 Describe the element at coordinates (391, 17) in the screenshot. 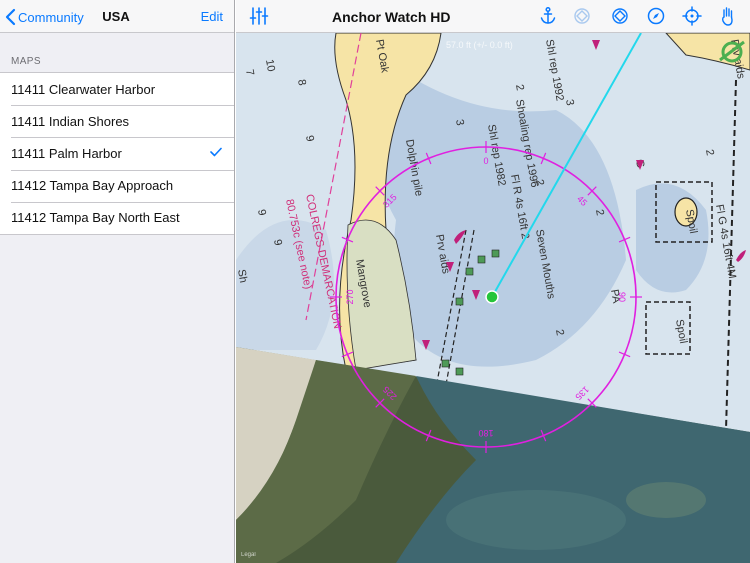

I see `app-title: Anchor Watch HD` at that location.